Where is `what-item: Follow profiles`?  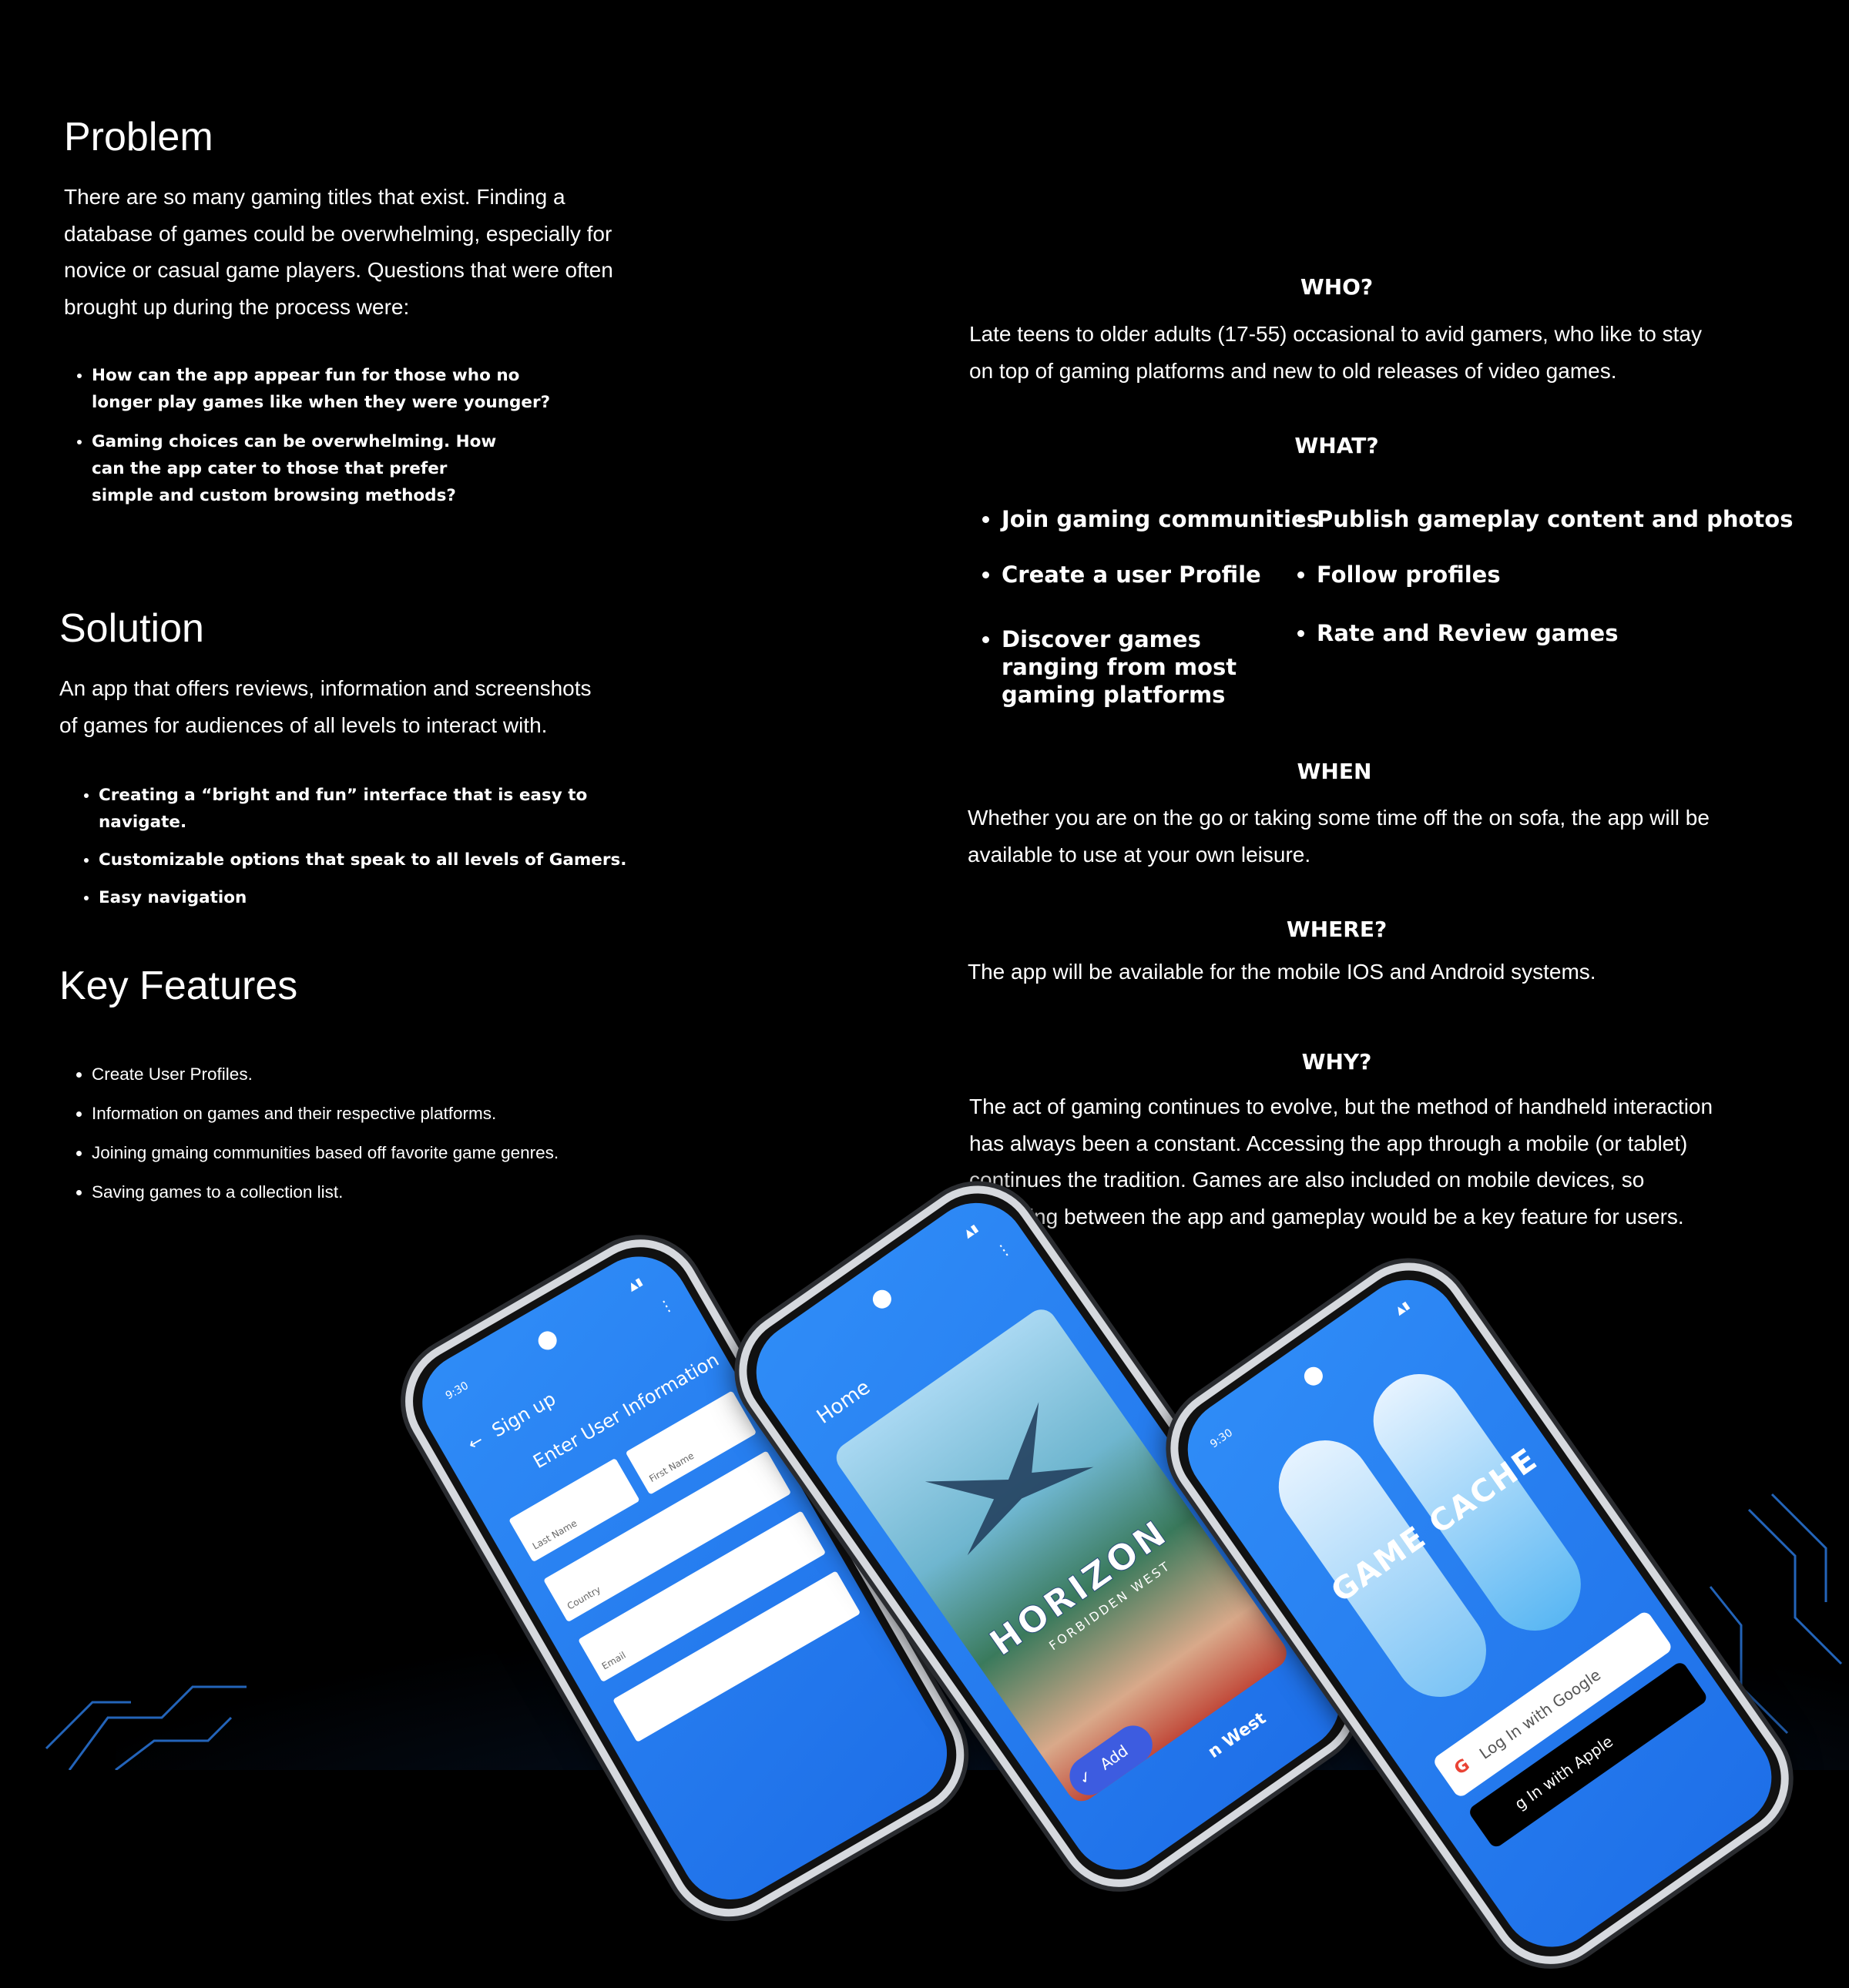
what-item: Follow profiles is located at coordinates (1409, 574).